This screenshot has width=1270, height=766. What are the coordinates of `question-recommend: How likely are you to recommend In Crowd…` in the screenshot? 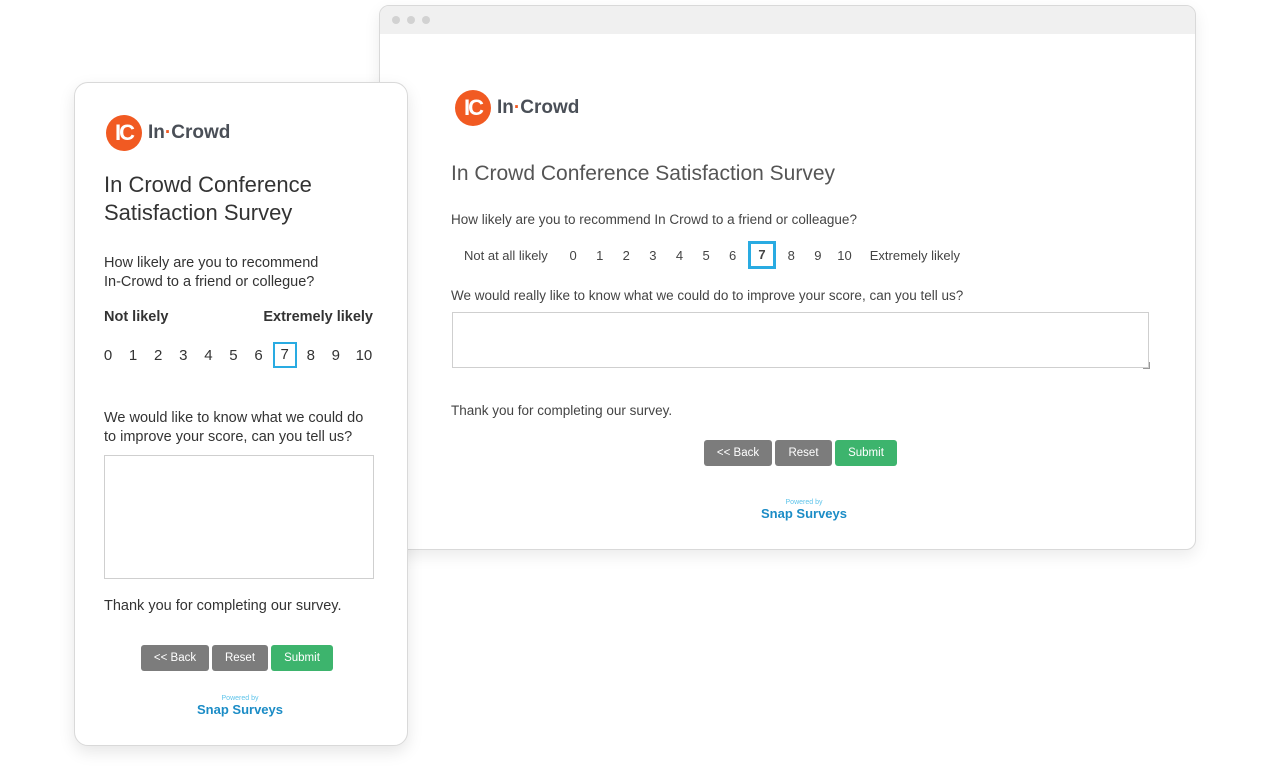 It's located at (654, 219).